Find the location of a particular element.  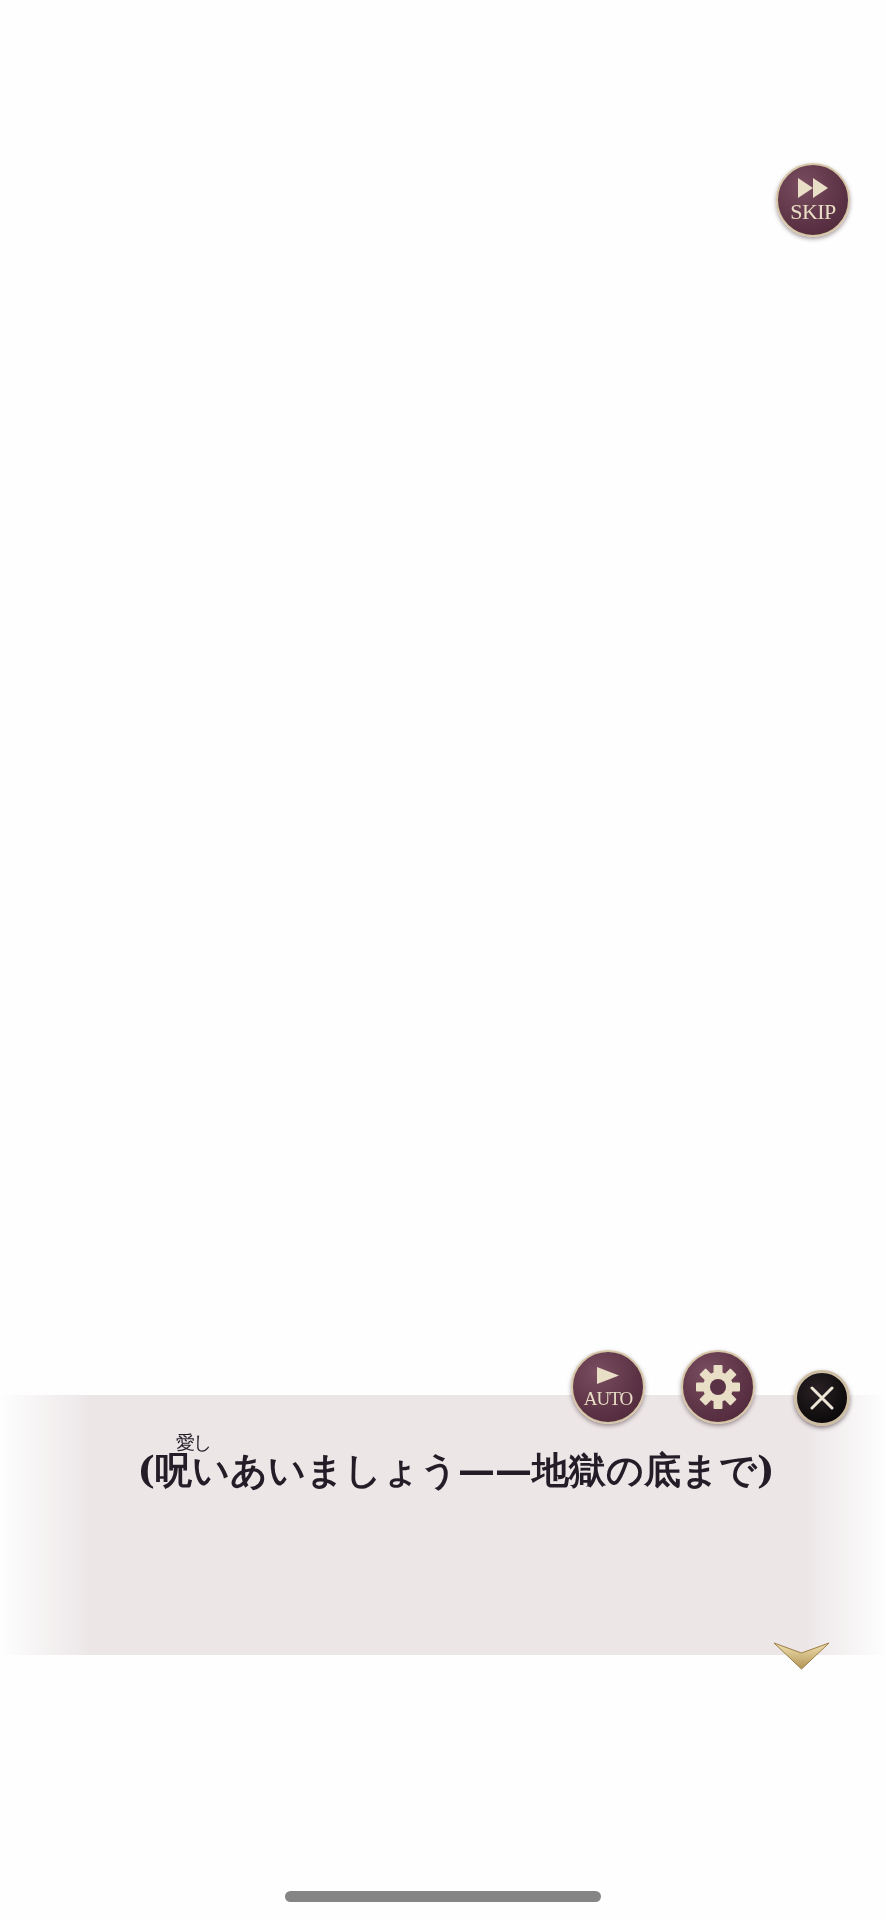

next-chevron-icon is located at coordinates (801, 1656).